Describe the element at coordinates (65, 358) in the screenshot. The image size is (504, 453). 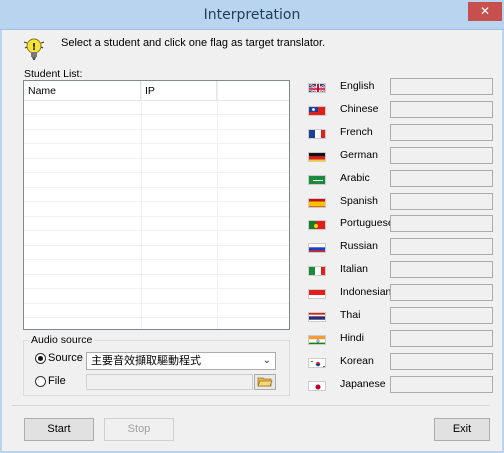
I see `source-radio-label: Source` at that location.